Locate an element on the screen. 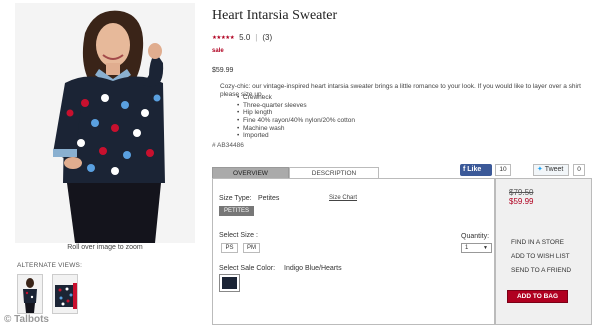  chevron-down-icon: ▼ is located at coordinates (485, 248).